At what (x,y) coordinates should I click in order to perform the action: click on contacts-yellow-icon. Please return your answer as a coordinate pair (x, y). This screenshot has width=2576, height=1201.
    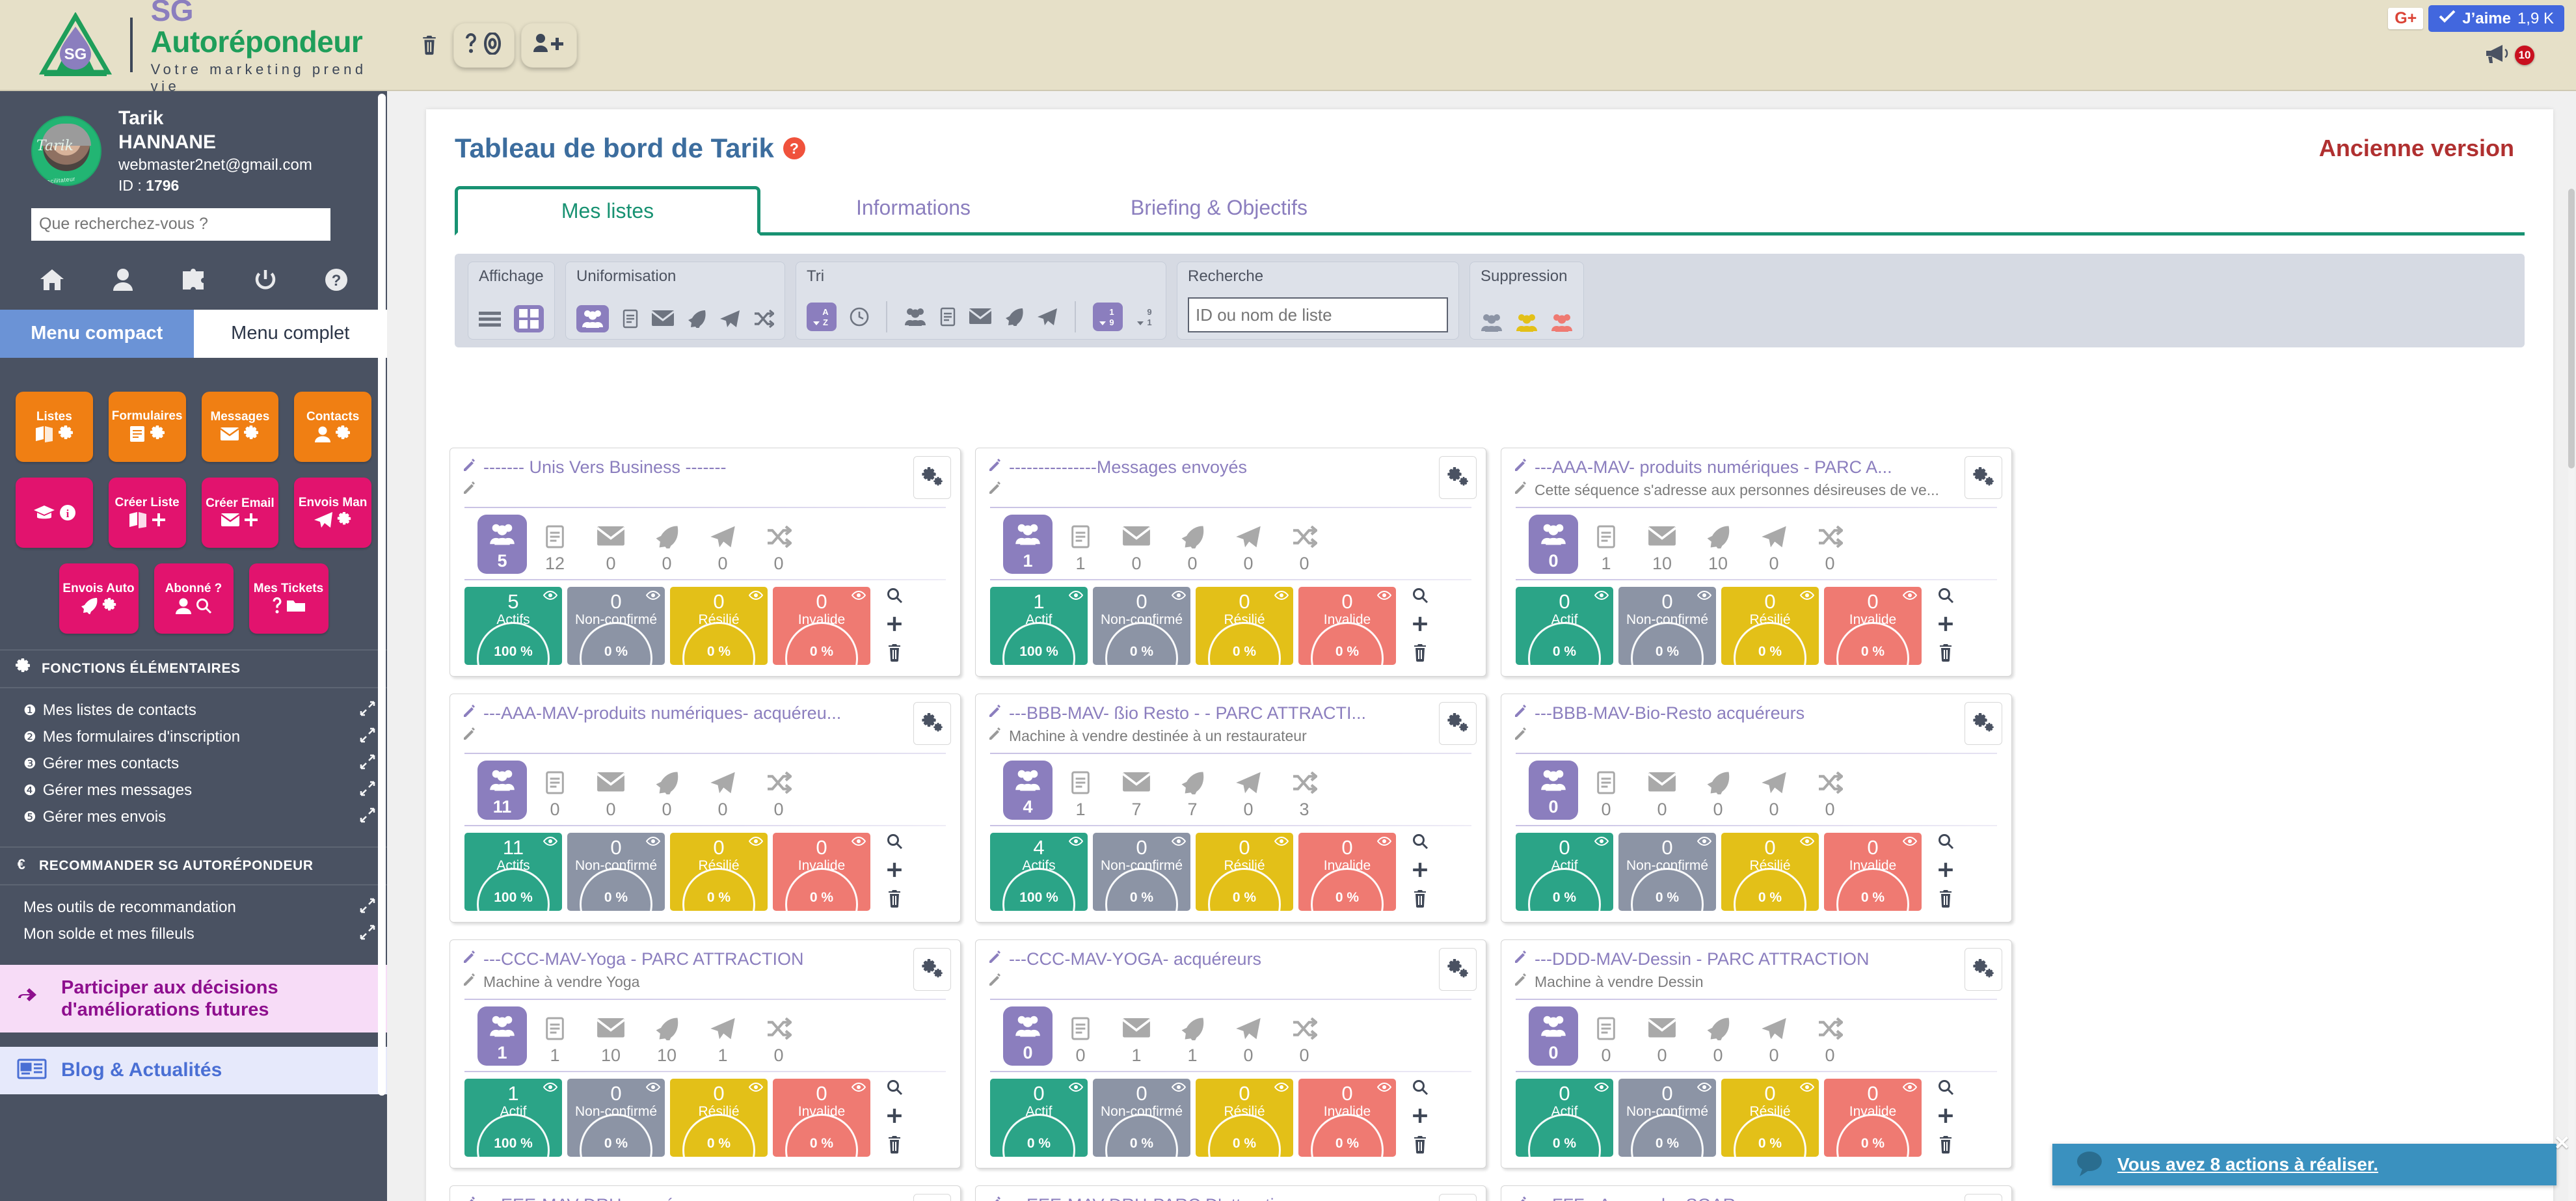
    Looking at the image, I should click on (1527, 322).